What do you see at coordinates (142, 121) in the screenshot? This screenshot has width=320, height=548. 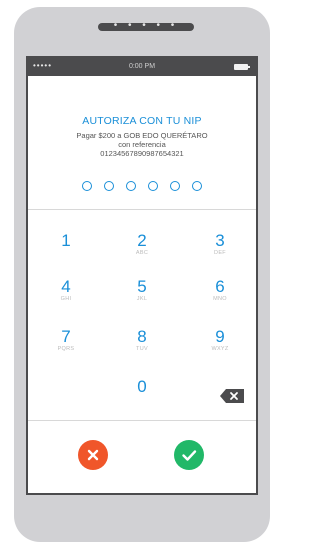 I see `auth-title: AUTORIZA CON TU NIP` at bounding box center [142, 121].